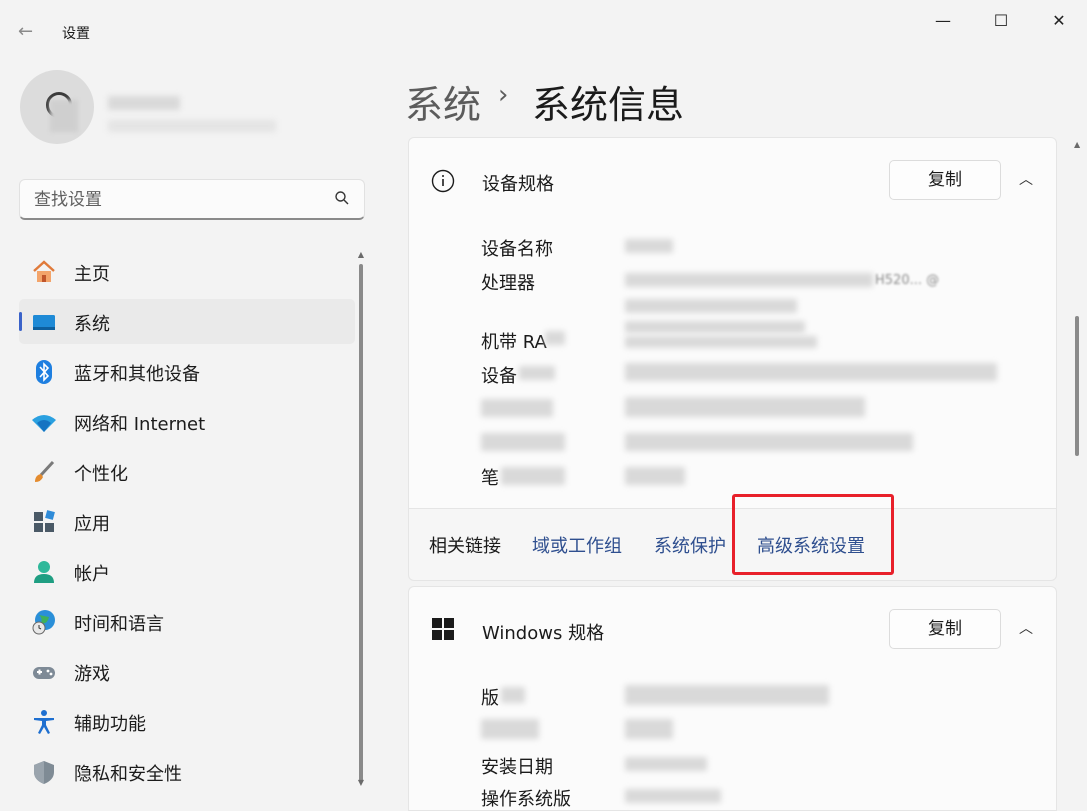 The width and height of the screenshot is (1087, 811). Describe the element at coordinates (443, 181) in the screenshot. I see `info-icon` at that location.